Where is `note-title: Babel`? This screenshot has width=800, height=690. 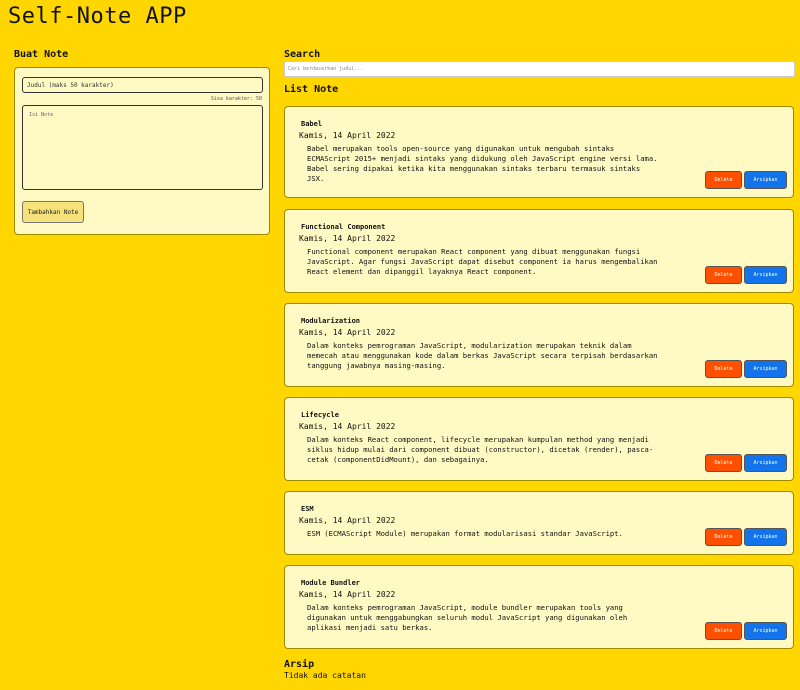
note-title: Babel is located at coordinates (312, 124).